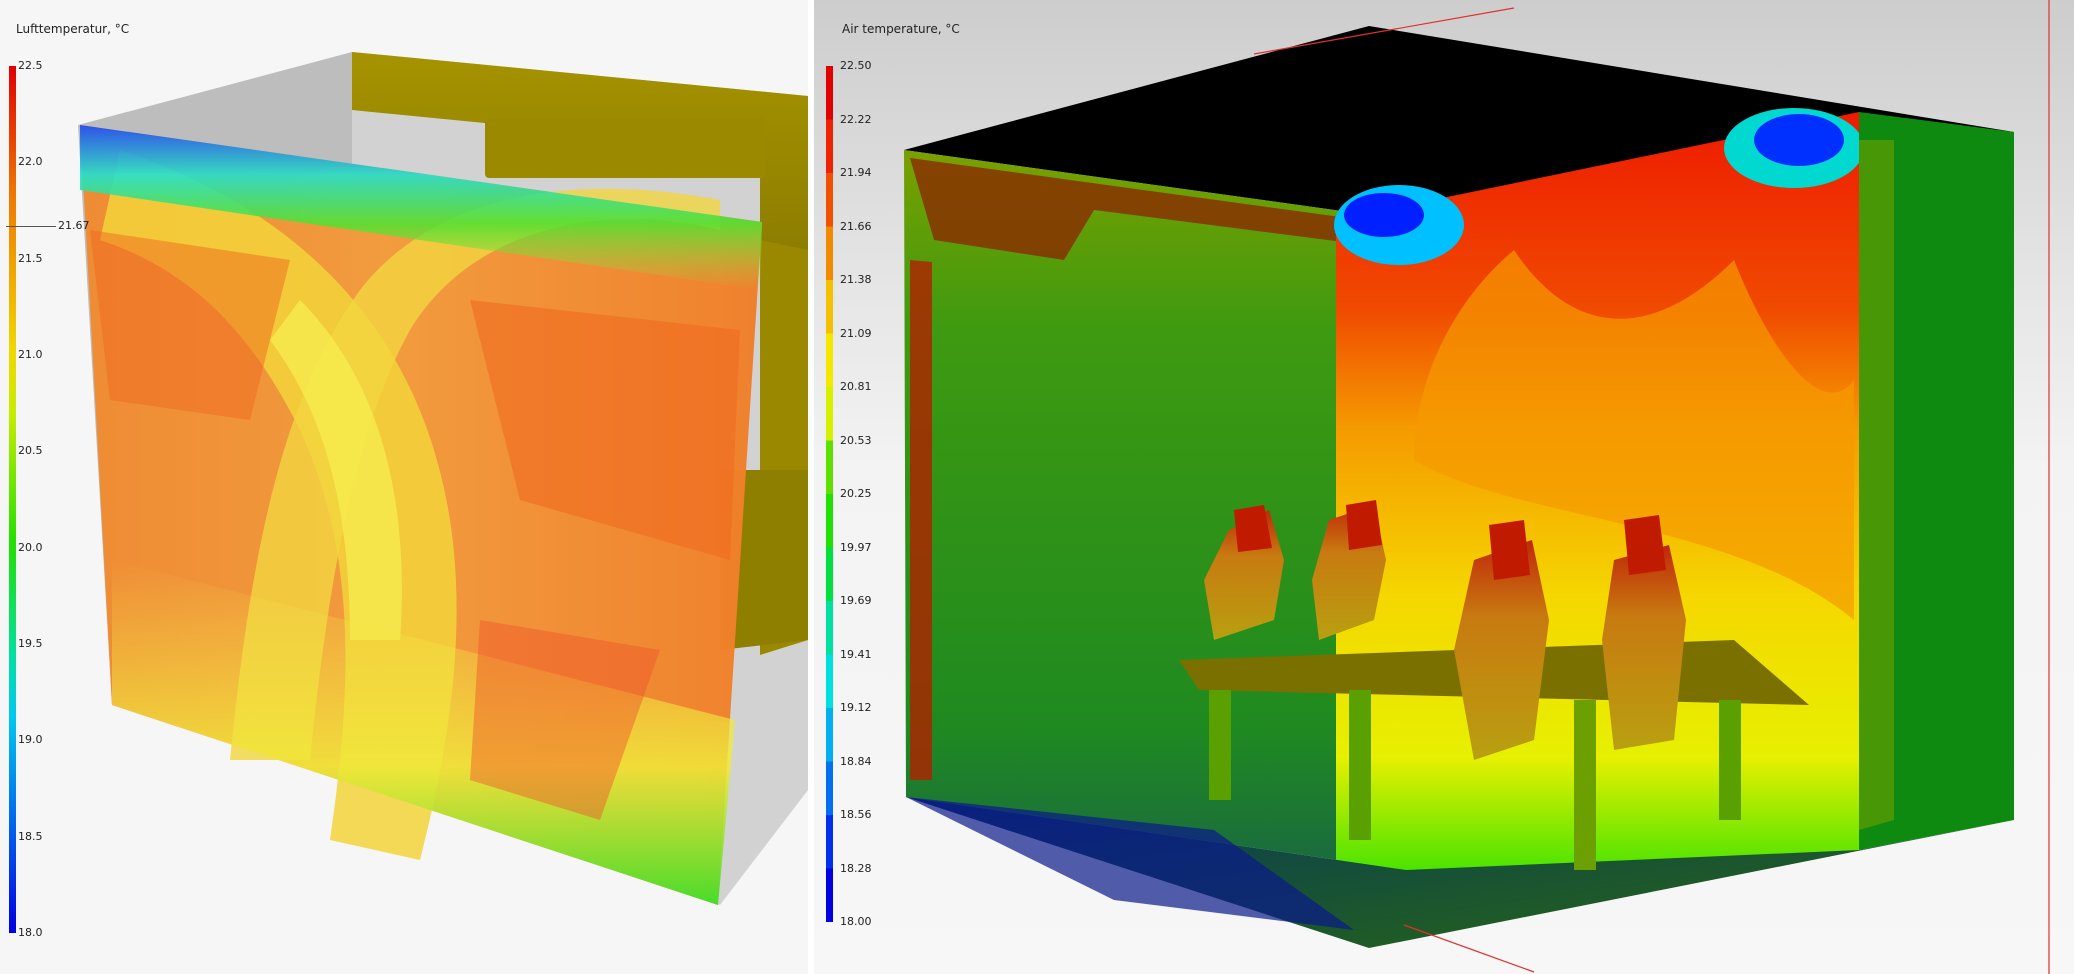  I want to click on colorbar-tick-label: 18.5, so click(30, 836).